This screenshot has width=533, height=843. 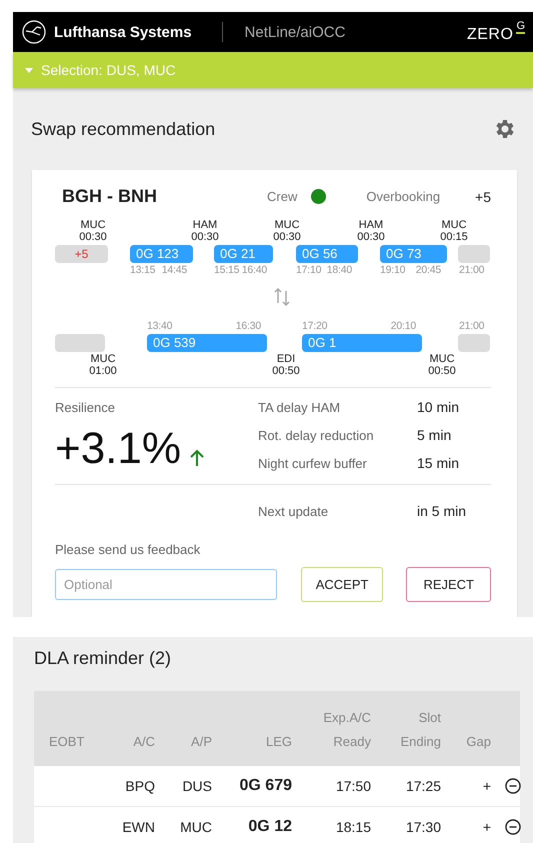 What do you see at coordinates (81, 254) in the screenshot?
I see `delay-badge: +5` at bounding box center [81, 254].